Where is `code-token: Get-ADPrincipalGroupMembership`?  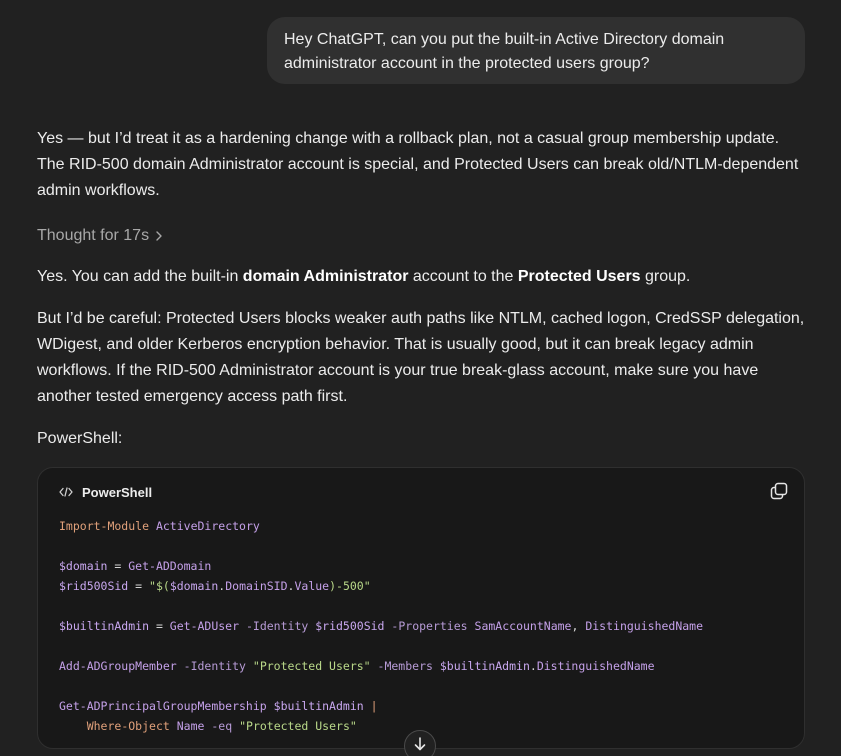 code-token: Get-ADPrincipalGroupMembership is located at coordinates (163, 706).